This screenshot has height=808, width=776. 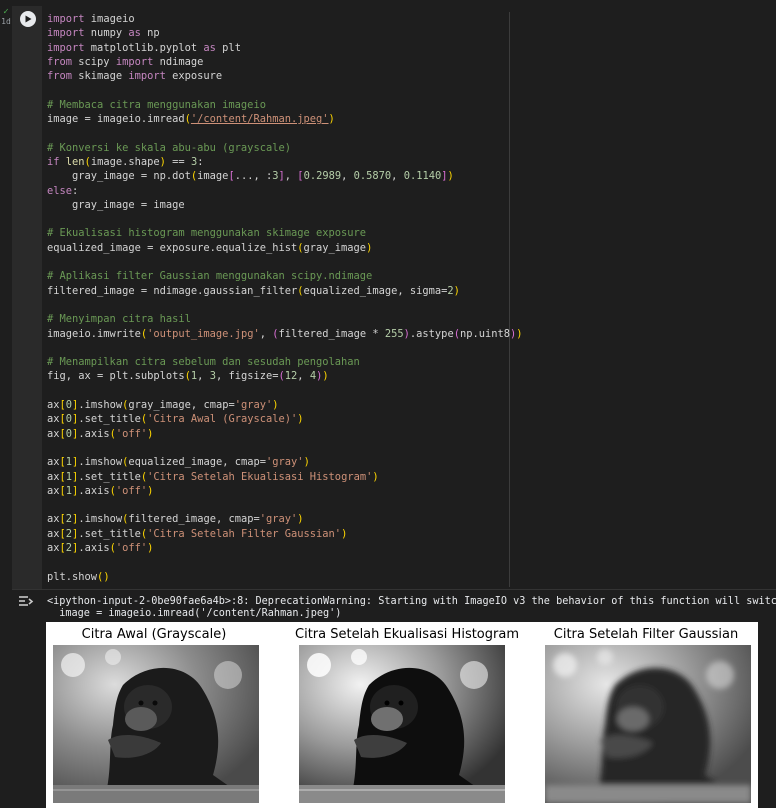 What do you see at coordinates (335, 247) in the screenshot?
I see `code-token: gray_image` at bounding box center [335, 247].